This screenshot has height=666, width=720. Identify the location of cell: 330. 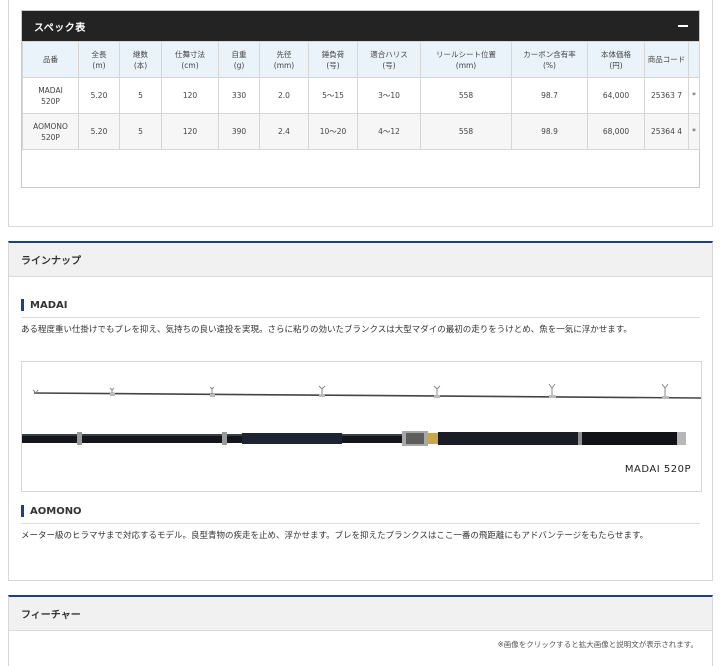
(239, 95).